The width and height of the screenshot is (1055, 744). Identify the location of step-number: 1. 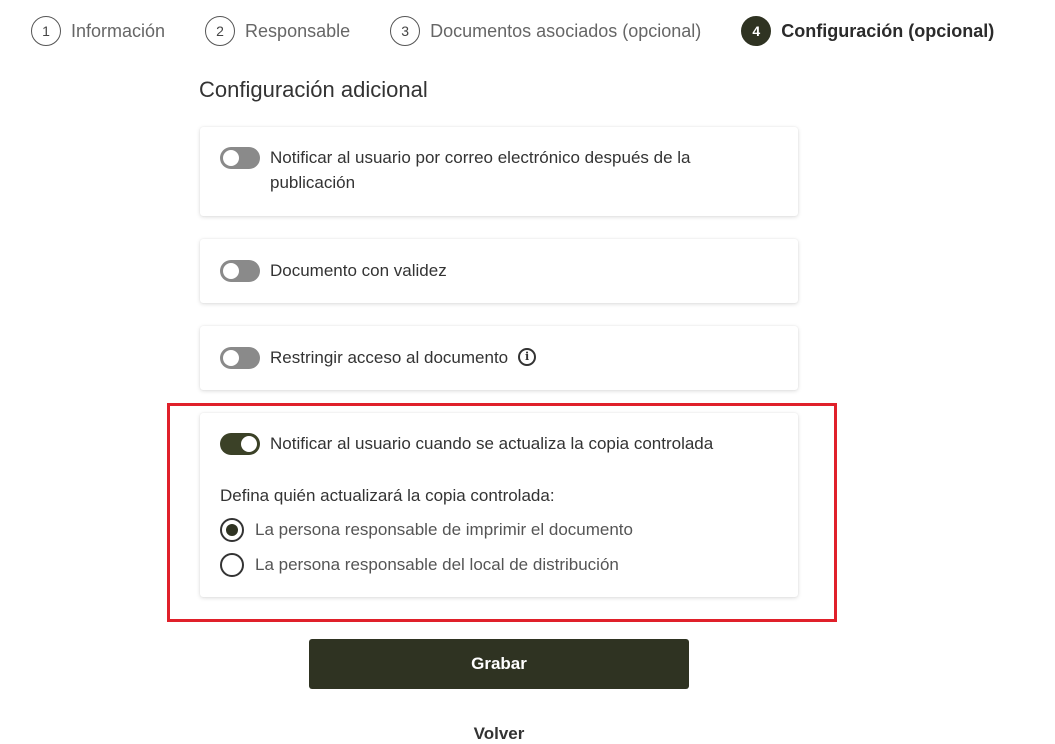
(46, 31).